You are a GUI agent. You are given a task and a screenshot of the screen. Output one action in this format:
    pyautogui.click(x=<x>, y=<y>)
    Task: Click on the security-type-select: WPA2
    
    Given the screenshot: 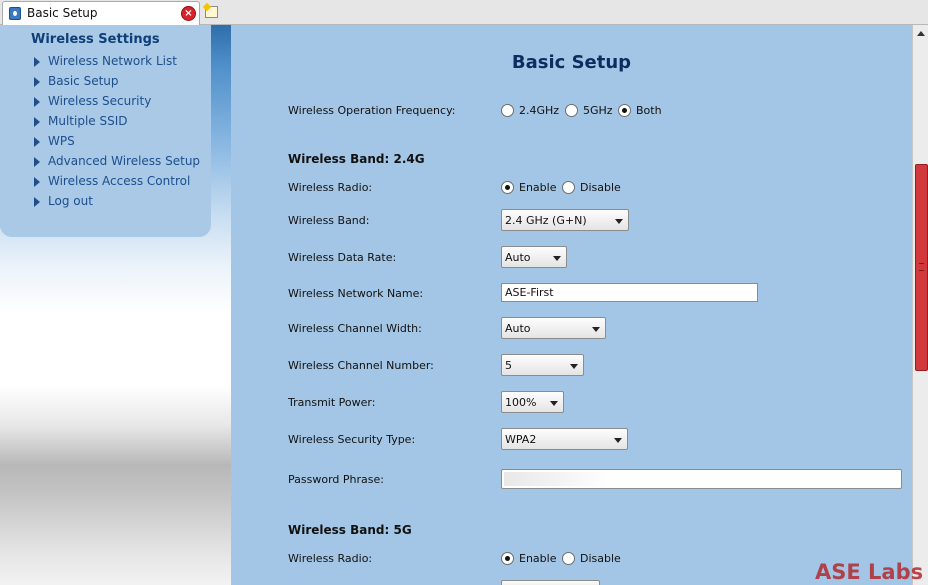 What is the action you would take?
    pyautogui.click(x=564, y=439)
    